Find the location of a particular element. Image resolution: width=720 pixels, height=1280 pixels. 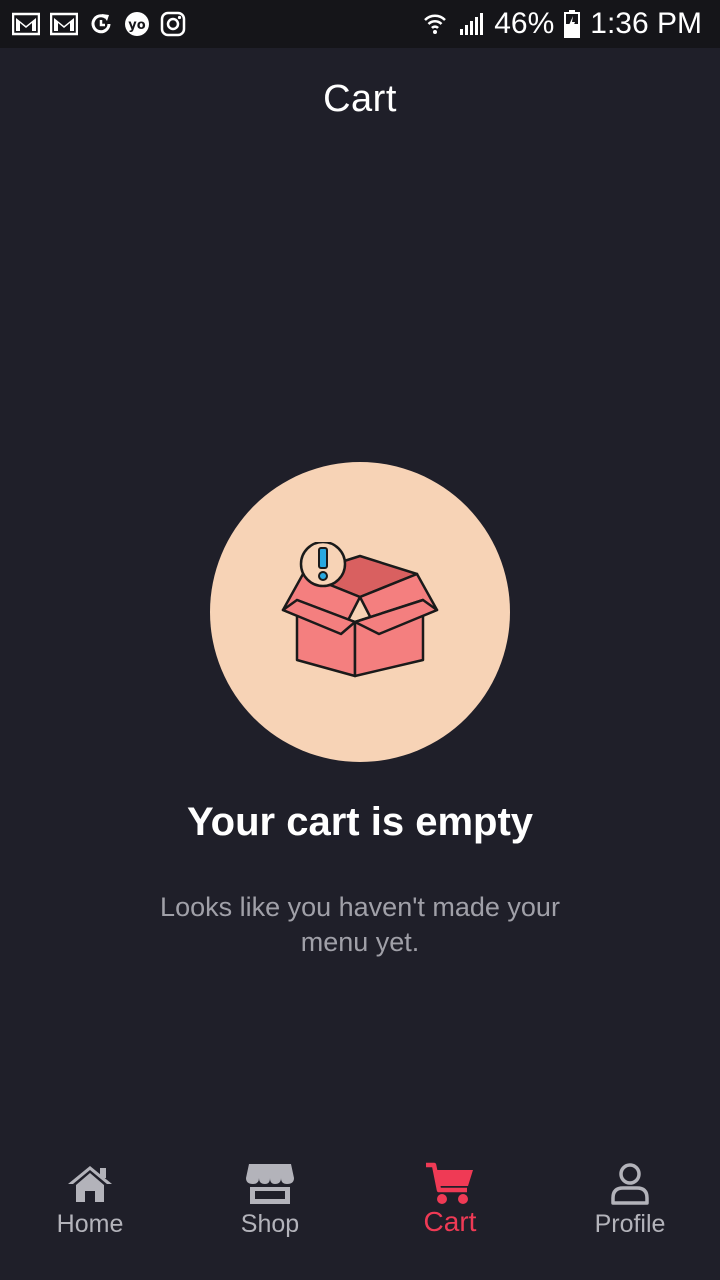

instagram-icon is located at coordinates (173, 24).